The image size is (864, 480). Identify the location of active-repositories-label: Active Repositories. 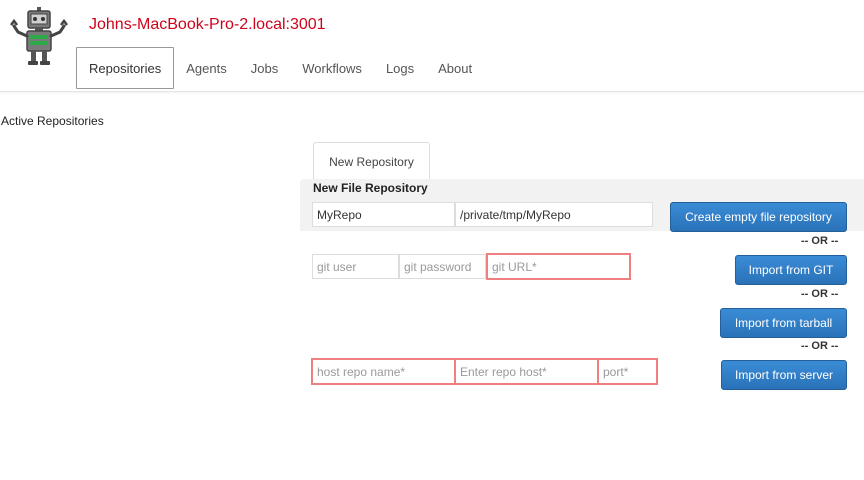
(52, 121).